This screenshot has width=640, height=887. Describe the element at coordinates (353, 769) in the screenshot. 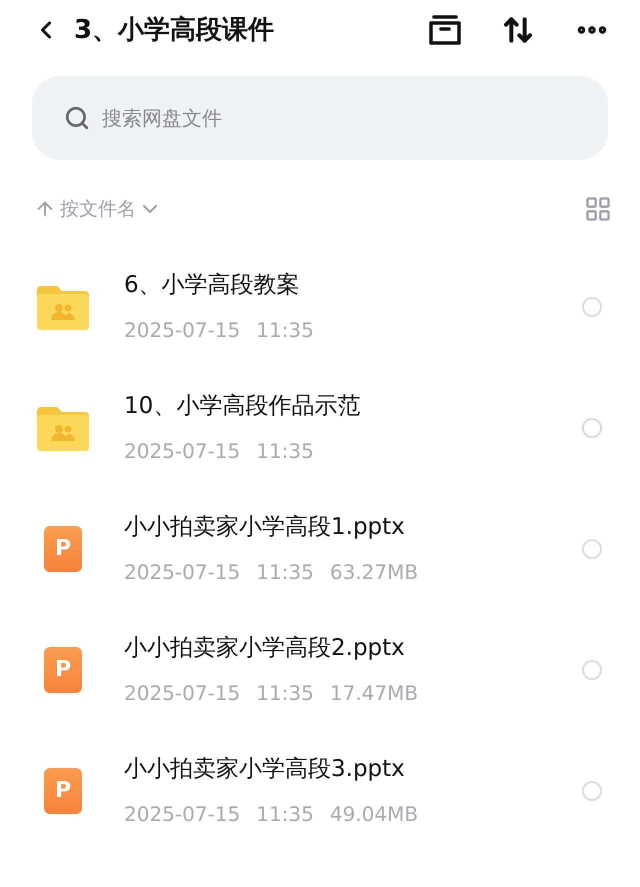

I see `file-name: 小小拍卖家小学高段3.pptx` at that location.